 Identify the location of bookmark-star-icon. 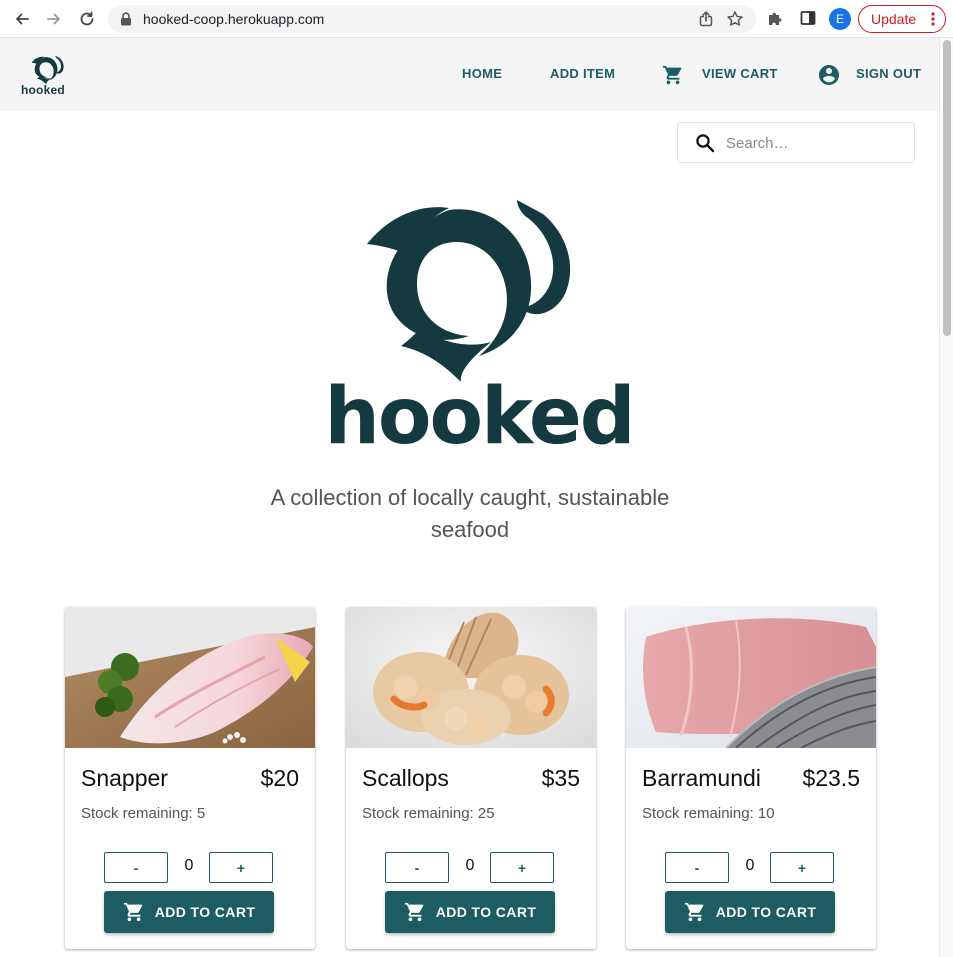
(735, 21).